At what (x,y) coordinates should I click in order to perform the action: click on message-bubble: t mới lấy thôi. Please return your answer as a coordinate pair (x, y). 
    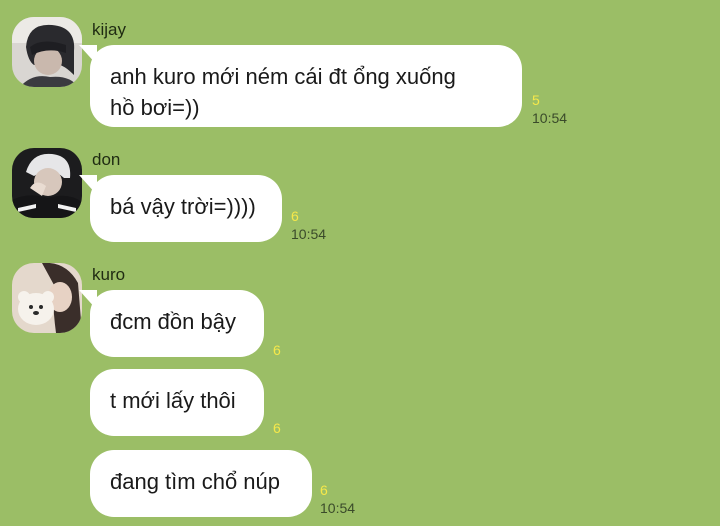
    Looking at the image, I should click on (177, 402).